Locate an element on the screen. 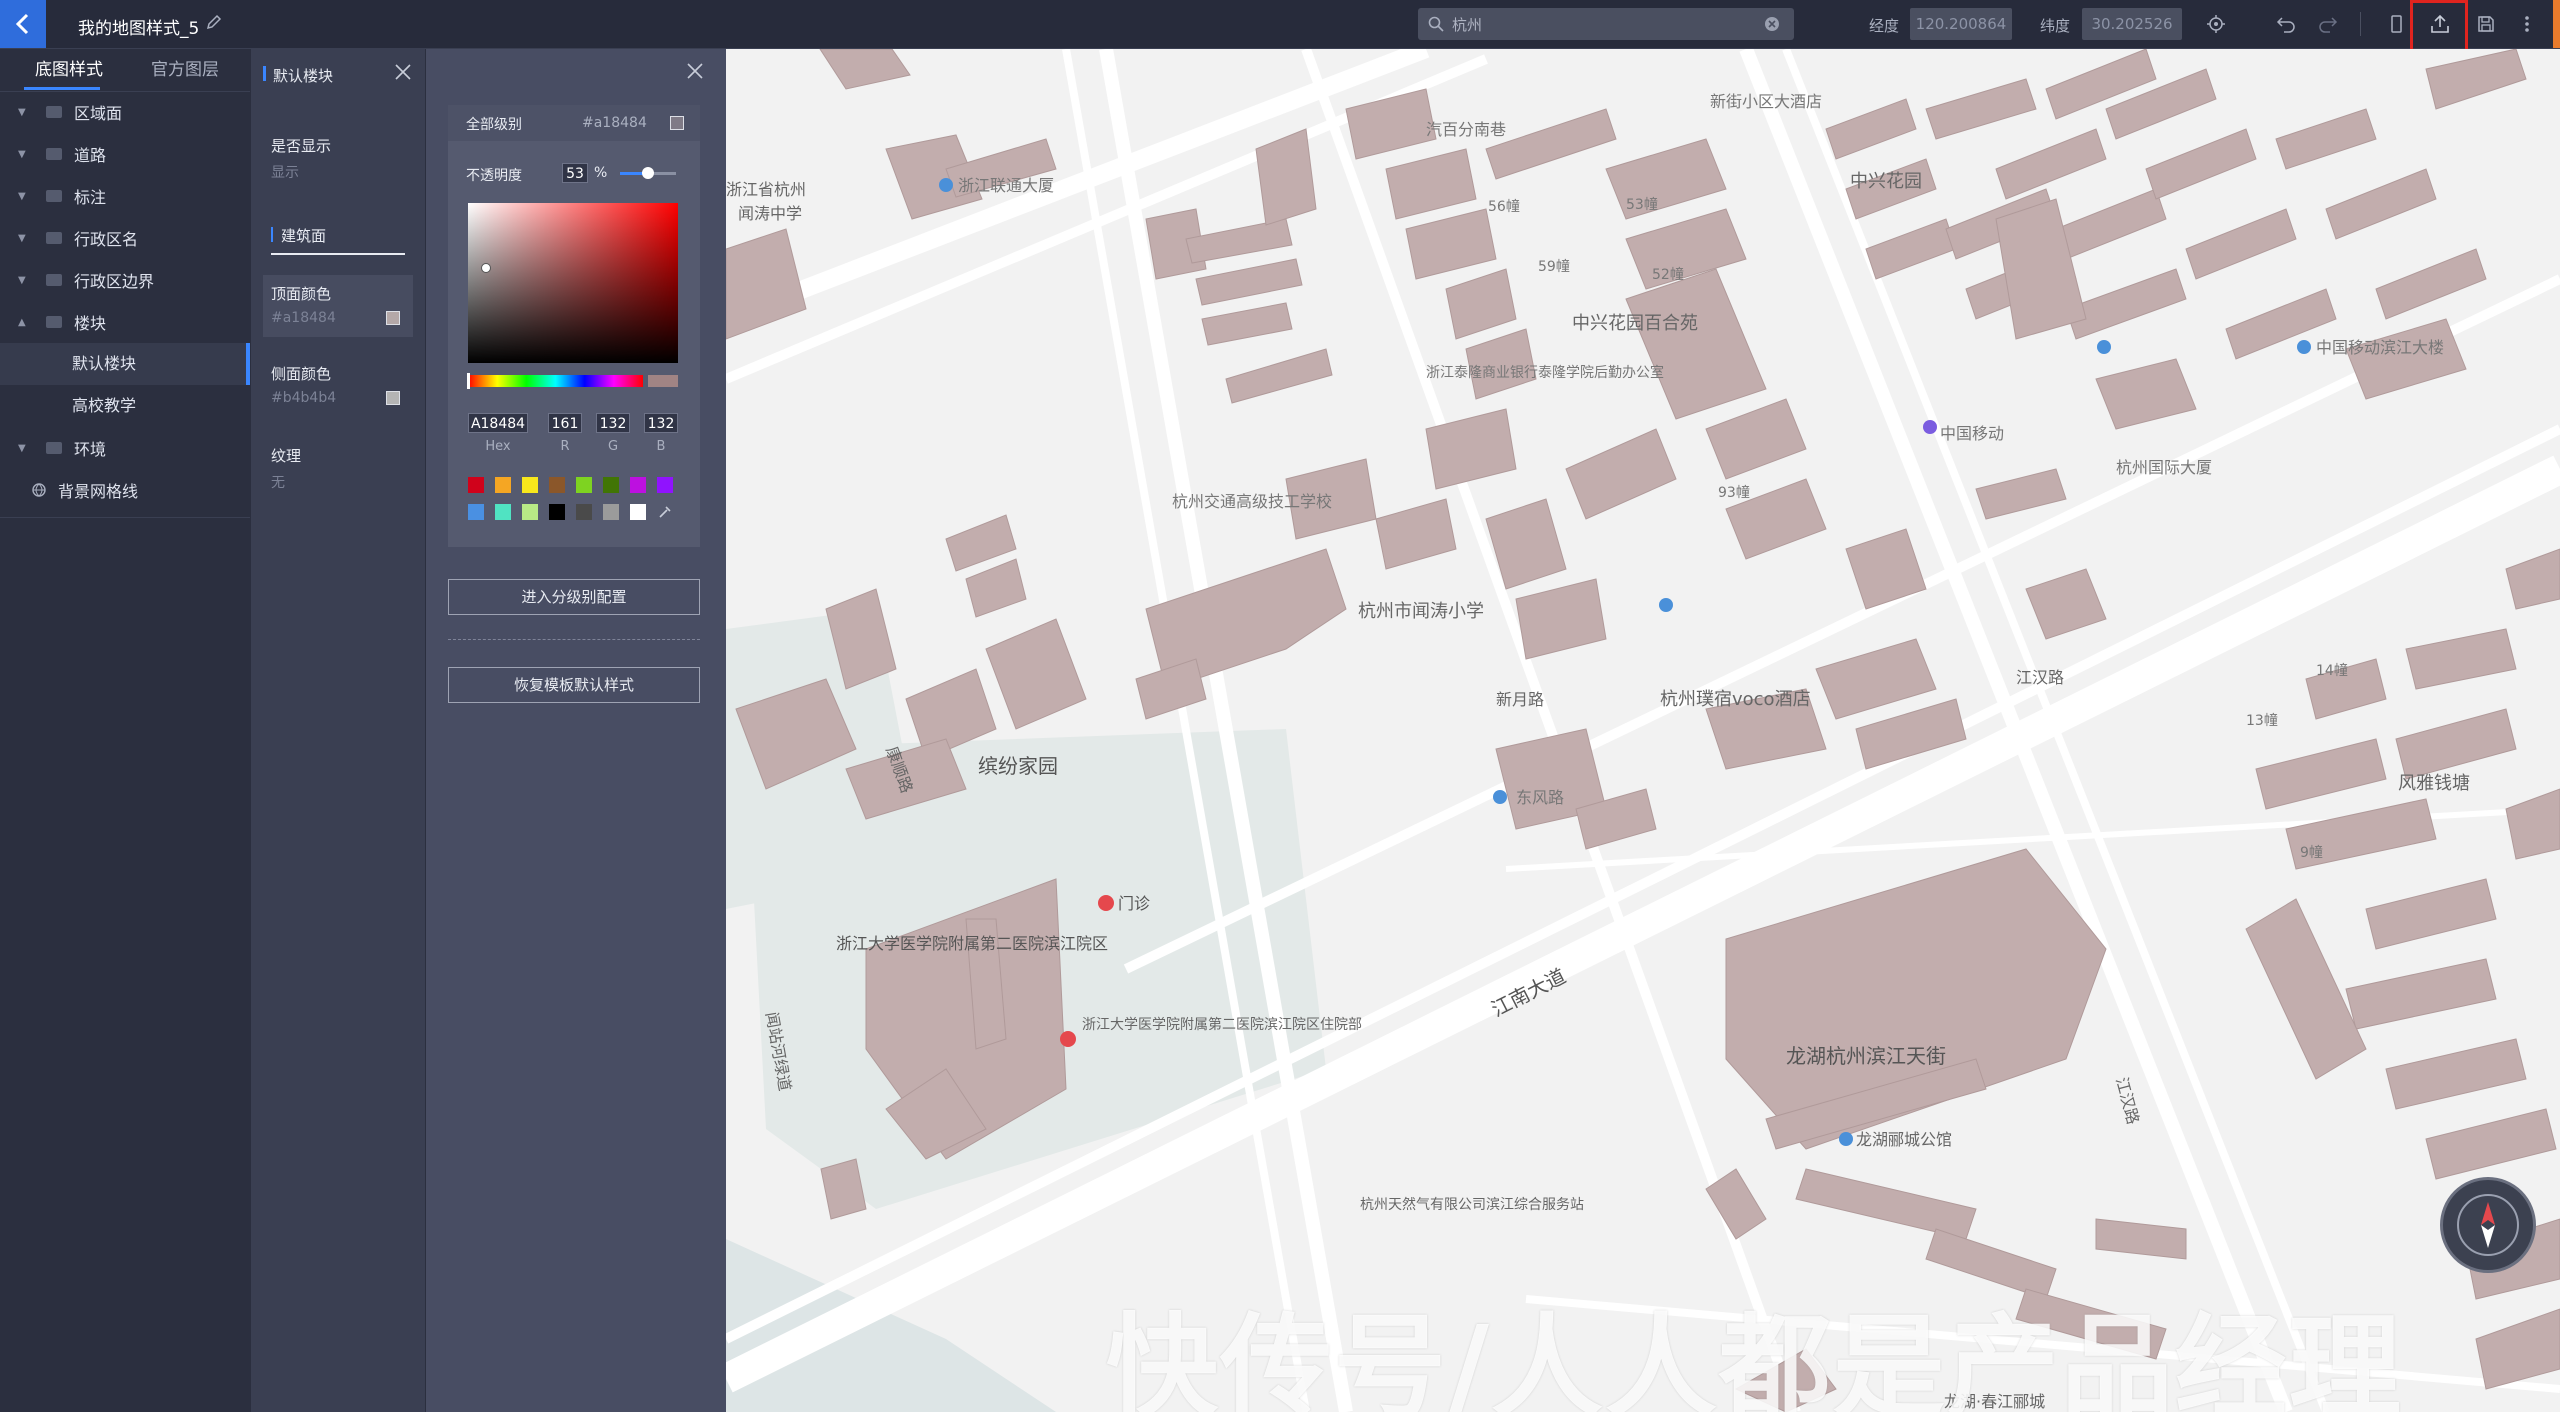 The image size is (2560, 1412). poi-icon is located at coordinates (1846, 1139).